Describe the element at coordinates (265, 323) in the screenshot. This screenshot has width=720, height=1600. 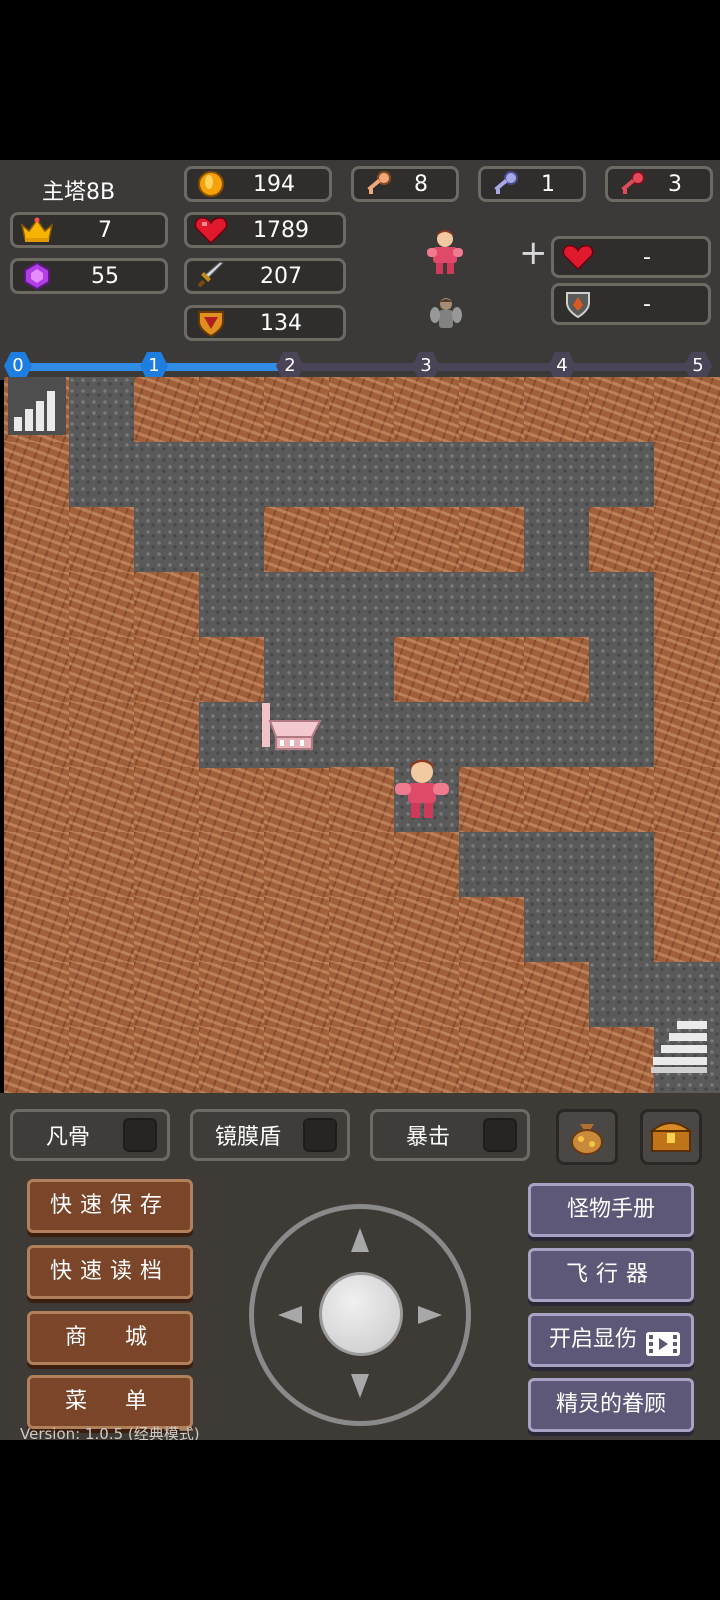
I see `defense-stat: 134` at that location.